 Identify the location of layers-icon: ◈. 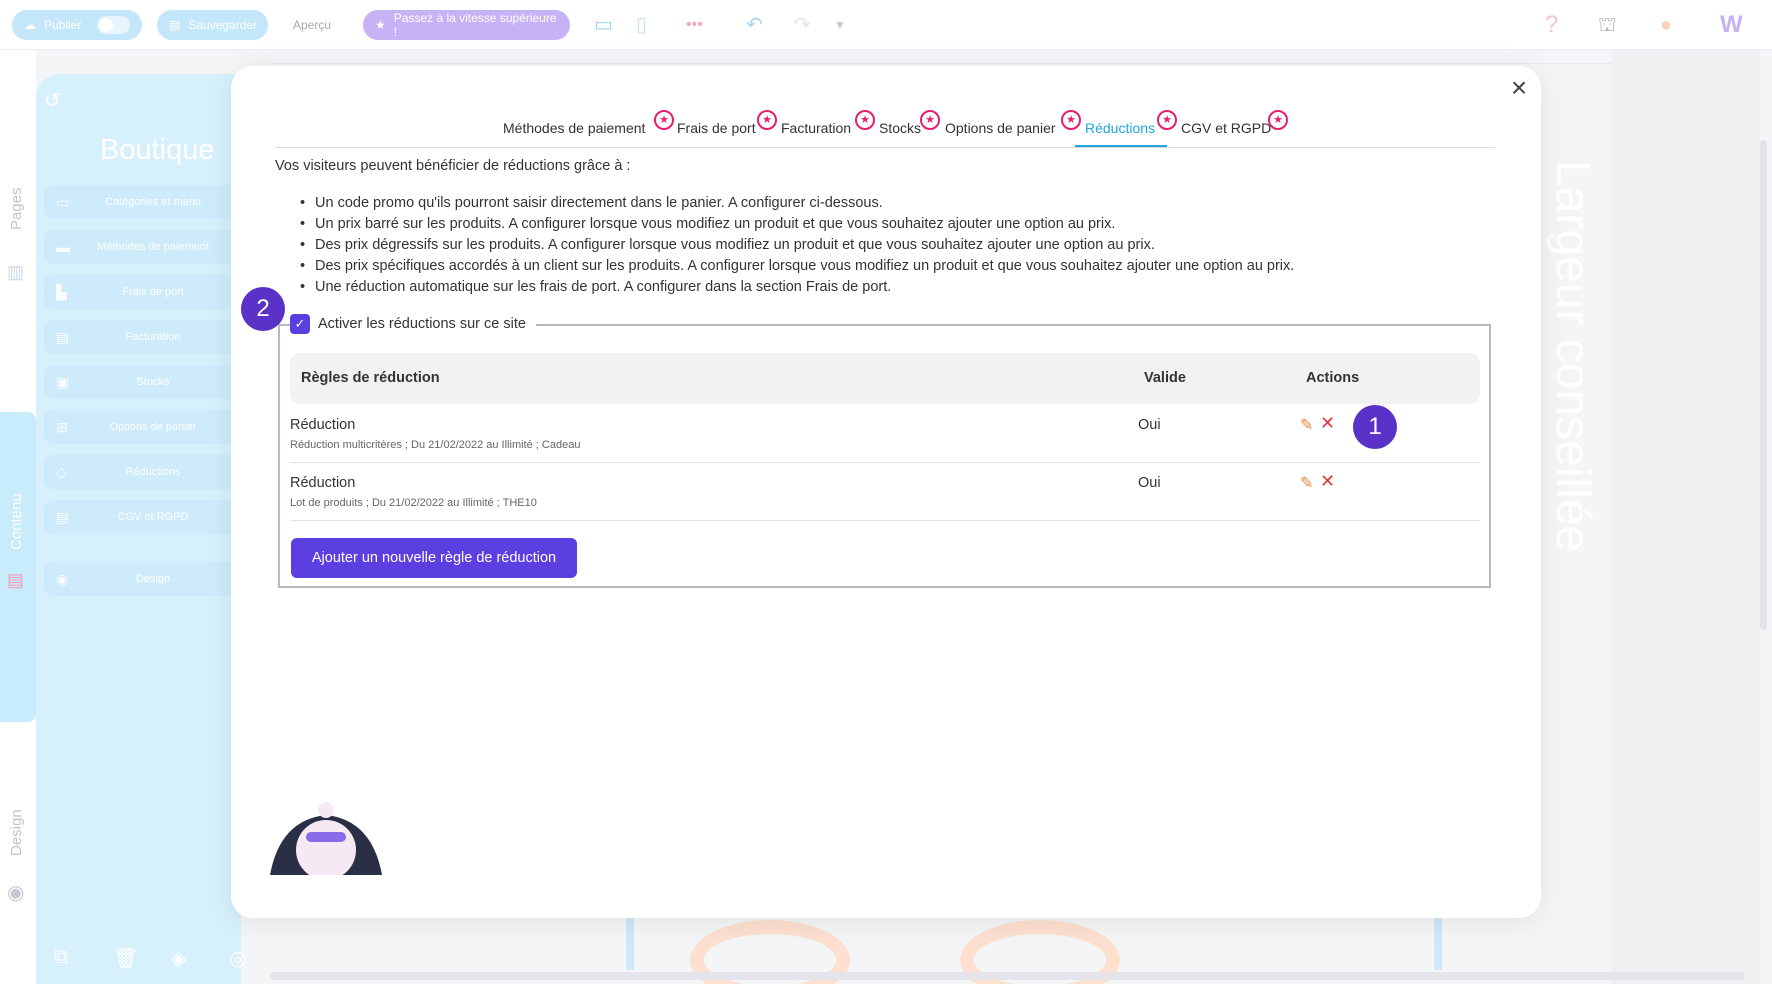
(178, 958).